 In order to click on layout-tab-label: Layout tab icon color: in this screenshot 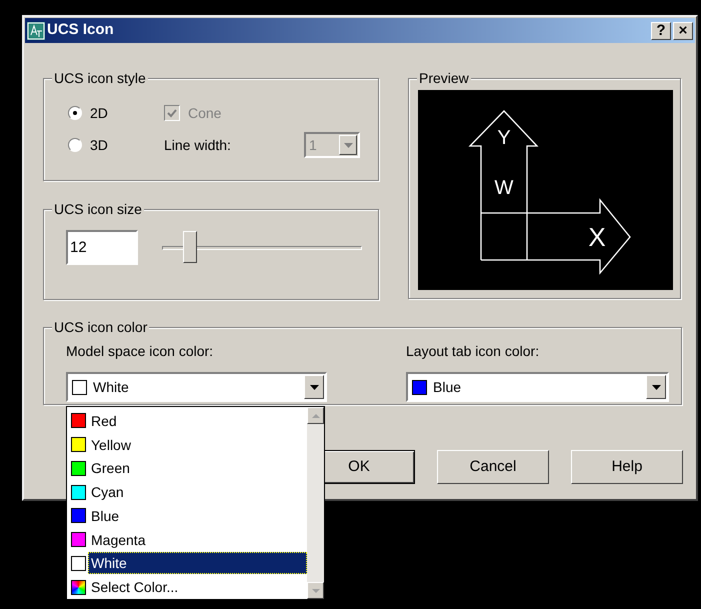, I will do `click(473, 351)`.